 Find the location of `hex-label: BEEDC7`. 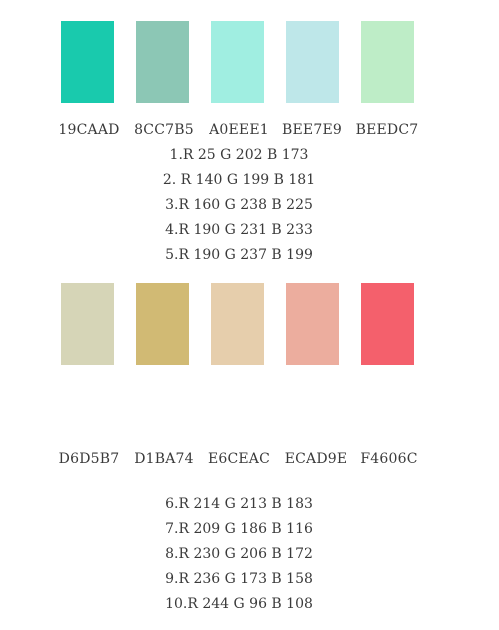

hex-label: BEEDC7 is located at coordinates (387, 130).